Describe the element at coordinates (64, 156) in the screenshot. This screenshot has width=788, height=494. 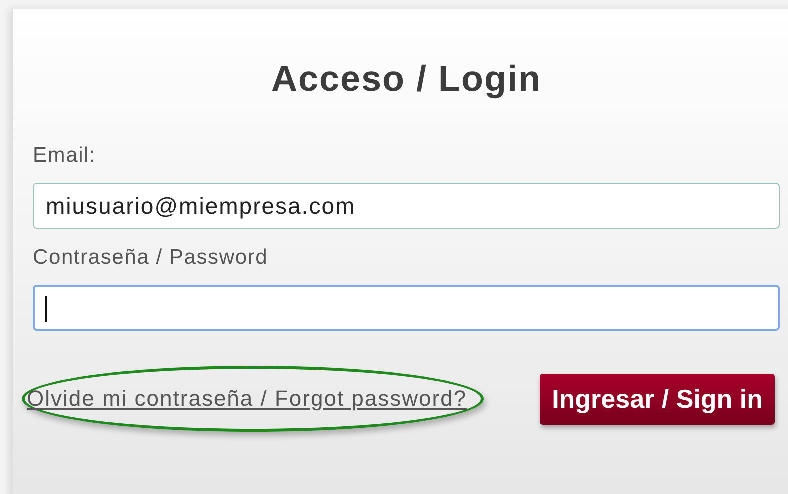
I see `field-label: Email:` at that location.